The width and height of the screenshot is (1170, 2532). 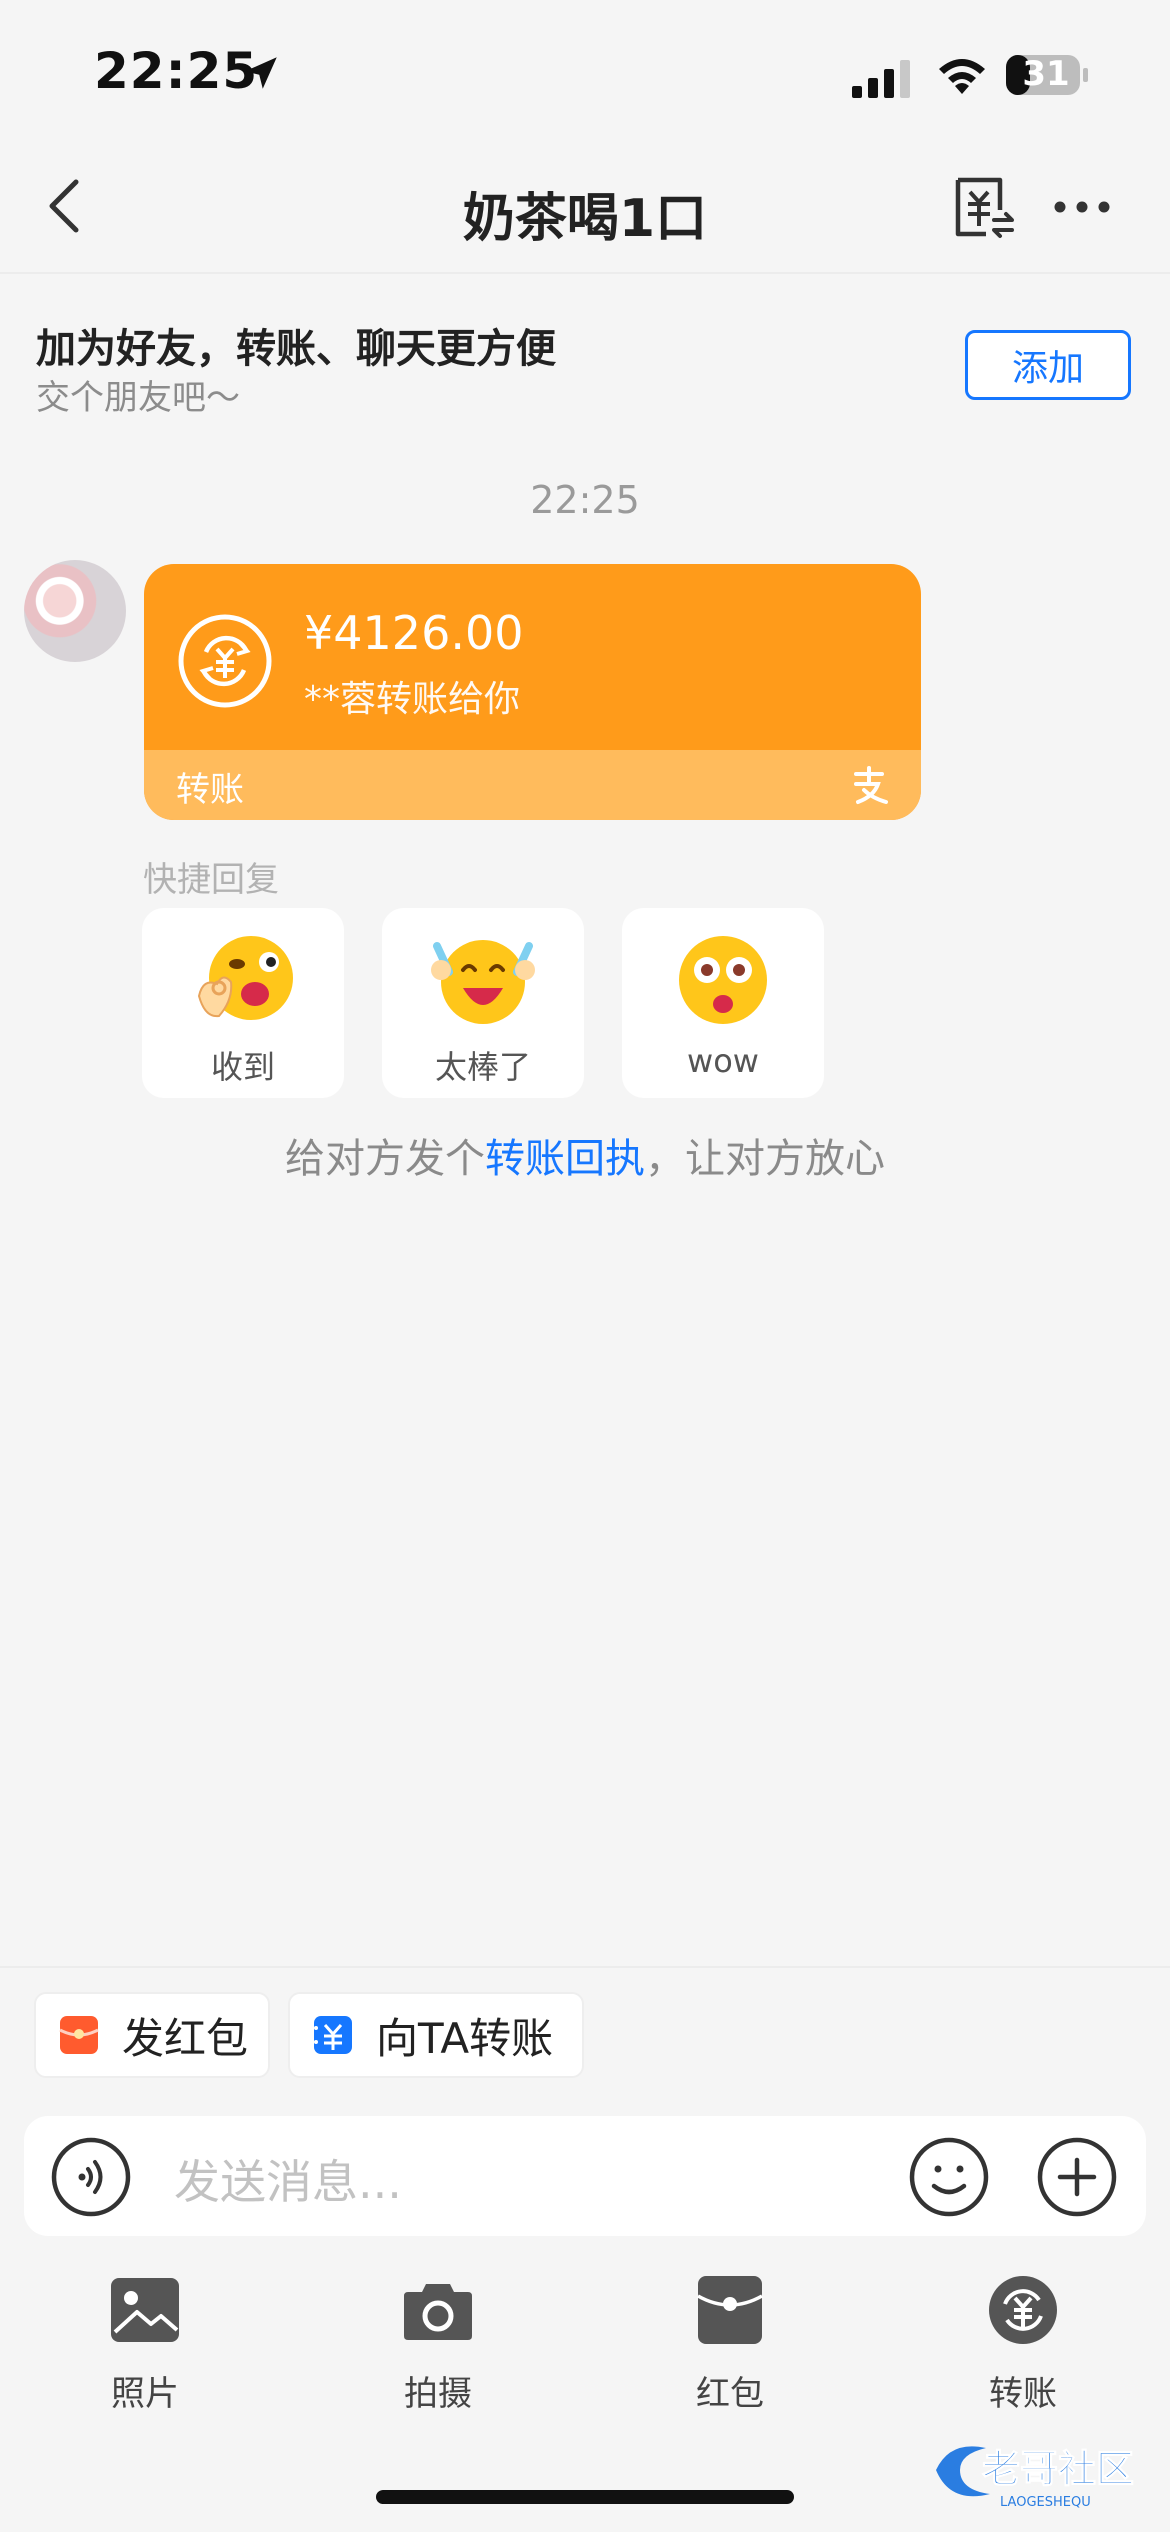 What do you see at coordinates (1058, 2469) in the screenshot?
I see `svg-text: 老哥社区` at bounding box center [1058, 2469].